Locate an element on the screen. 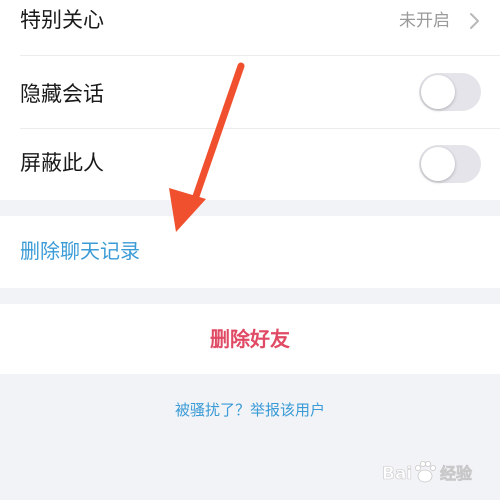 The image size is (500, 500). delete-friend-row: 删除好友 is located at coordinates (250, 339).